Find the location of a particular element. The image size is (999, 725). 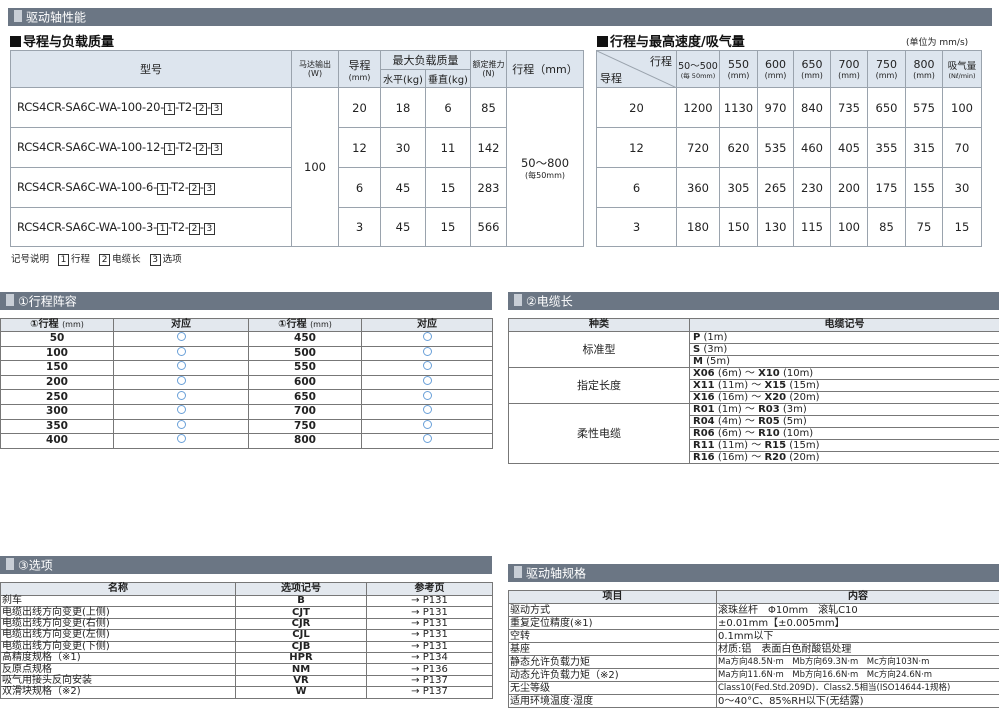

th-speed-col: 800 (mm) is located at coordinates (924, 69).